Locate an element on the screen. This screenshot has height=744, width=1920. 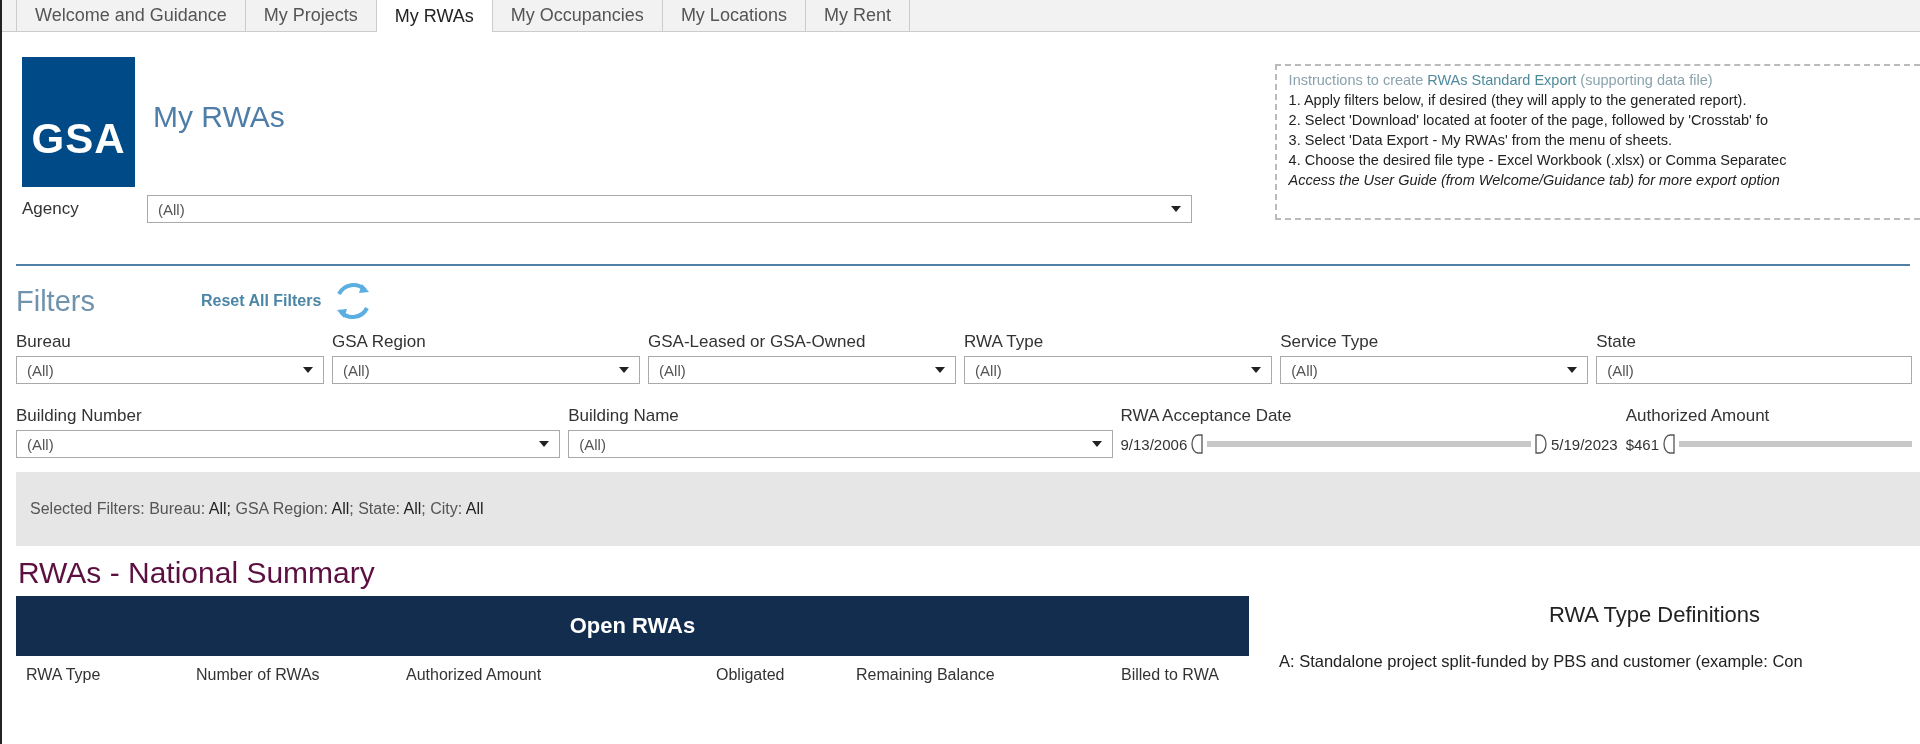
logo: GSA is located at coordinates (78, 122).